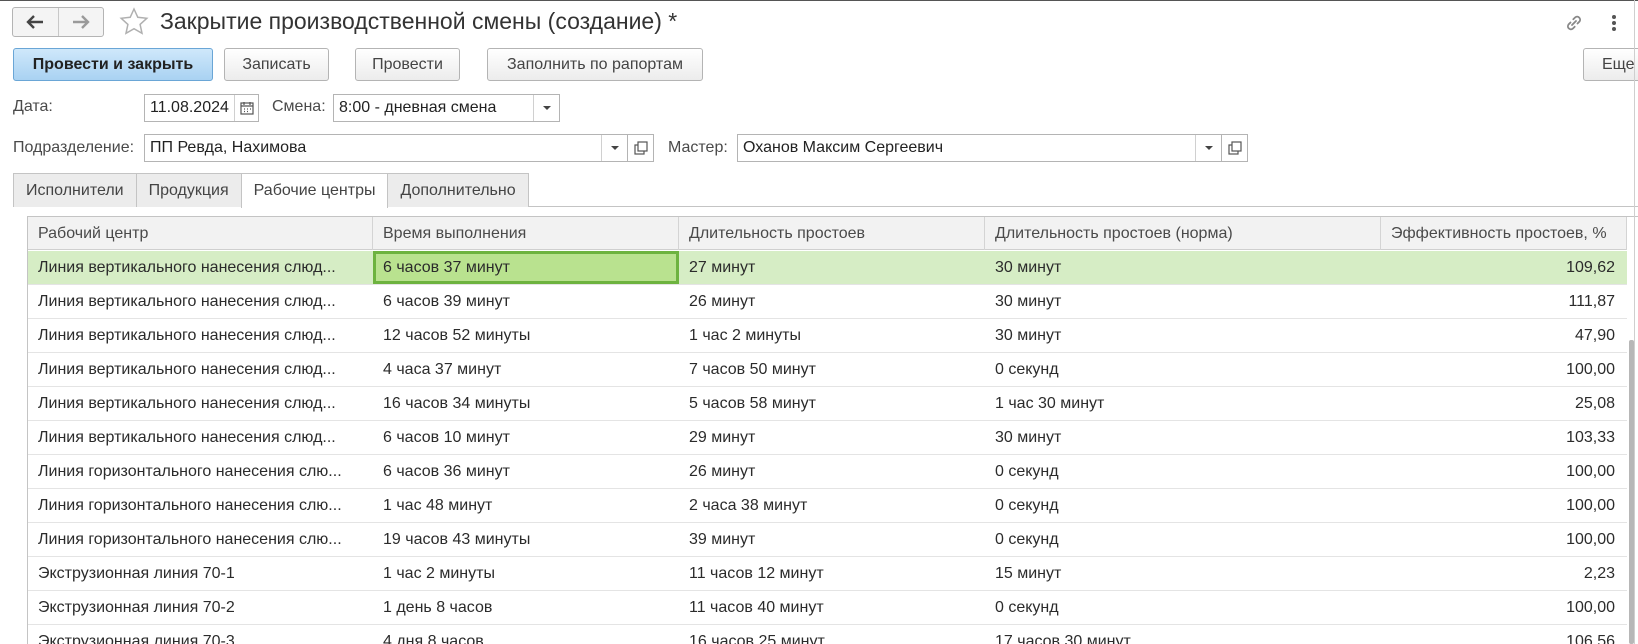  Describe the element at coordinates (1208, 148) in the screenshot. I see `master-dropdown-button` at that location.